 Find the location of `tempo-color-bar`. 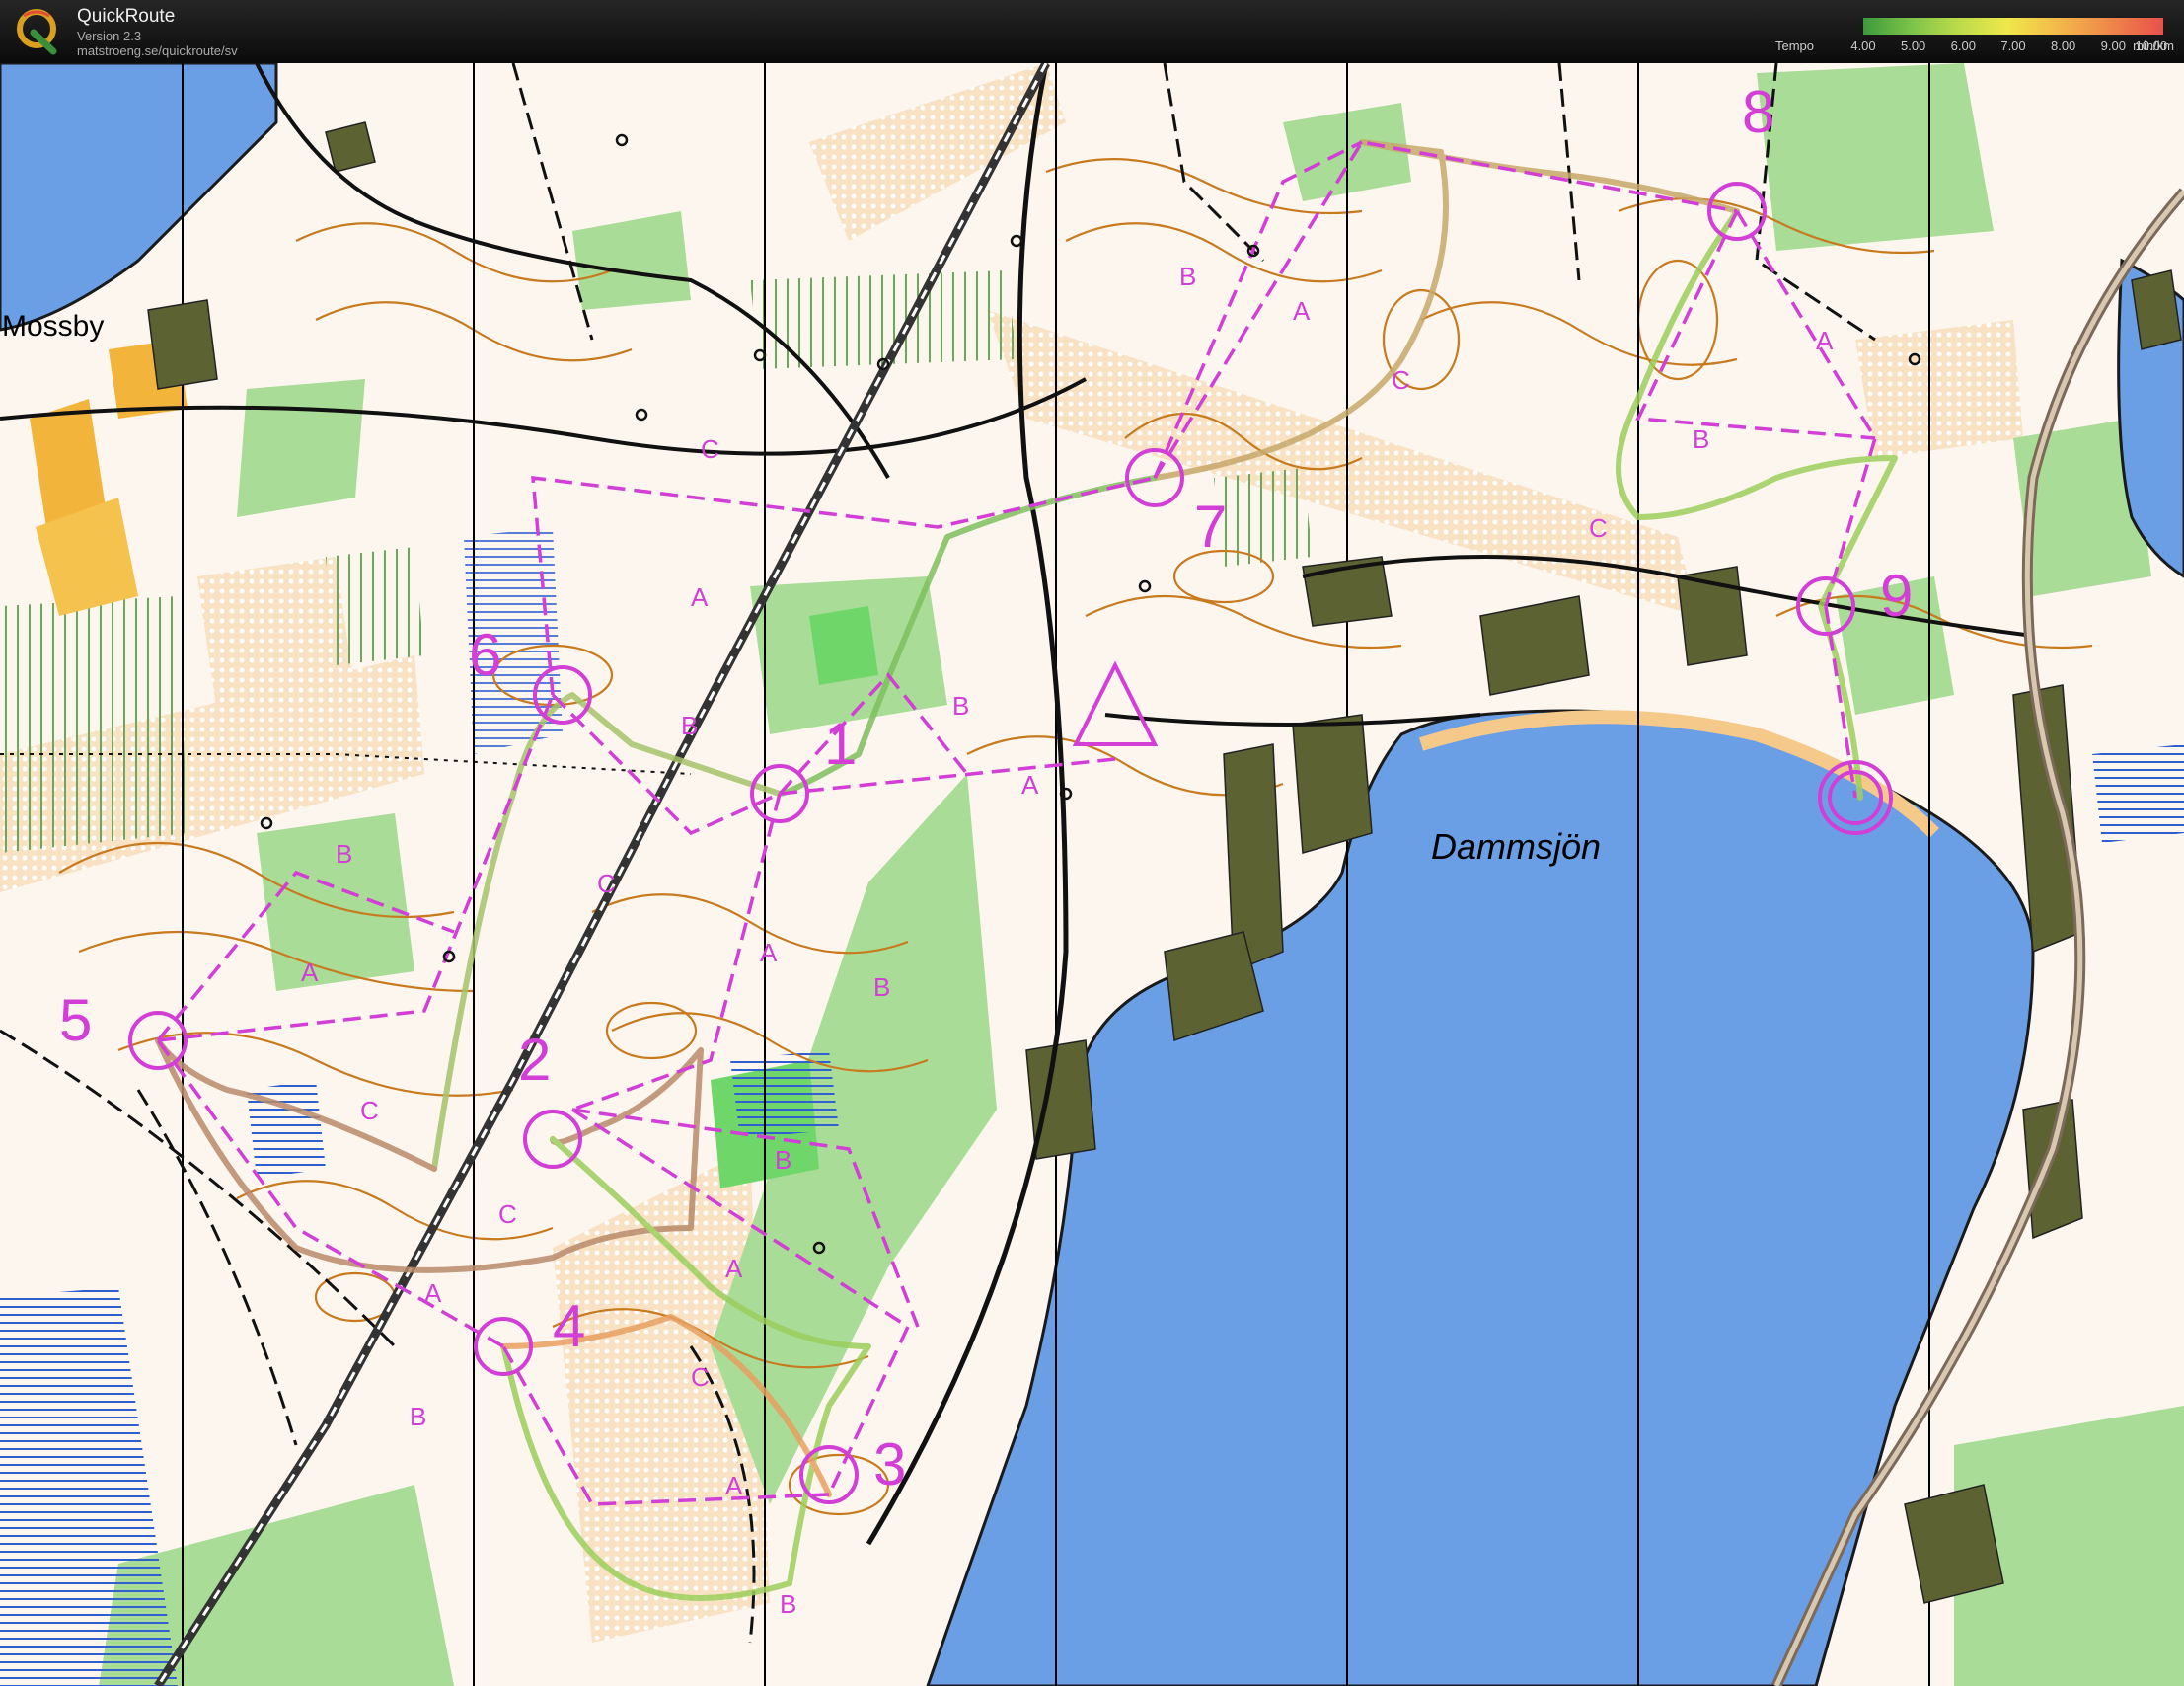

tempo-color-bar is located at coordinates (2013, 27).